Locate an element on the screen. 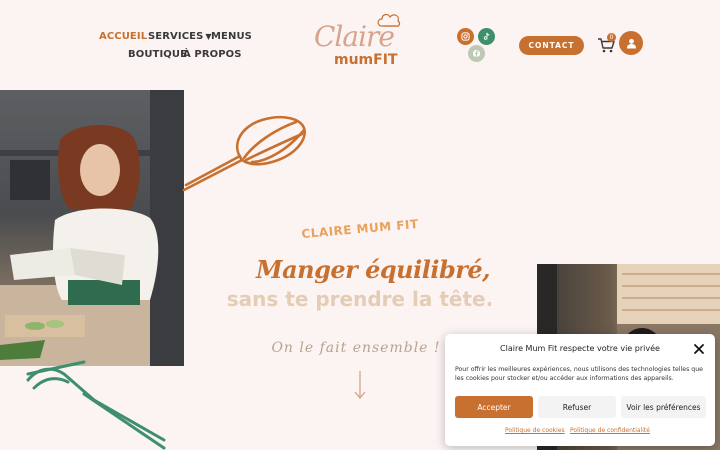  user-icon is located at coordinates (631, 43).